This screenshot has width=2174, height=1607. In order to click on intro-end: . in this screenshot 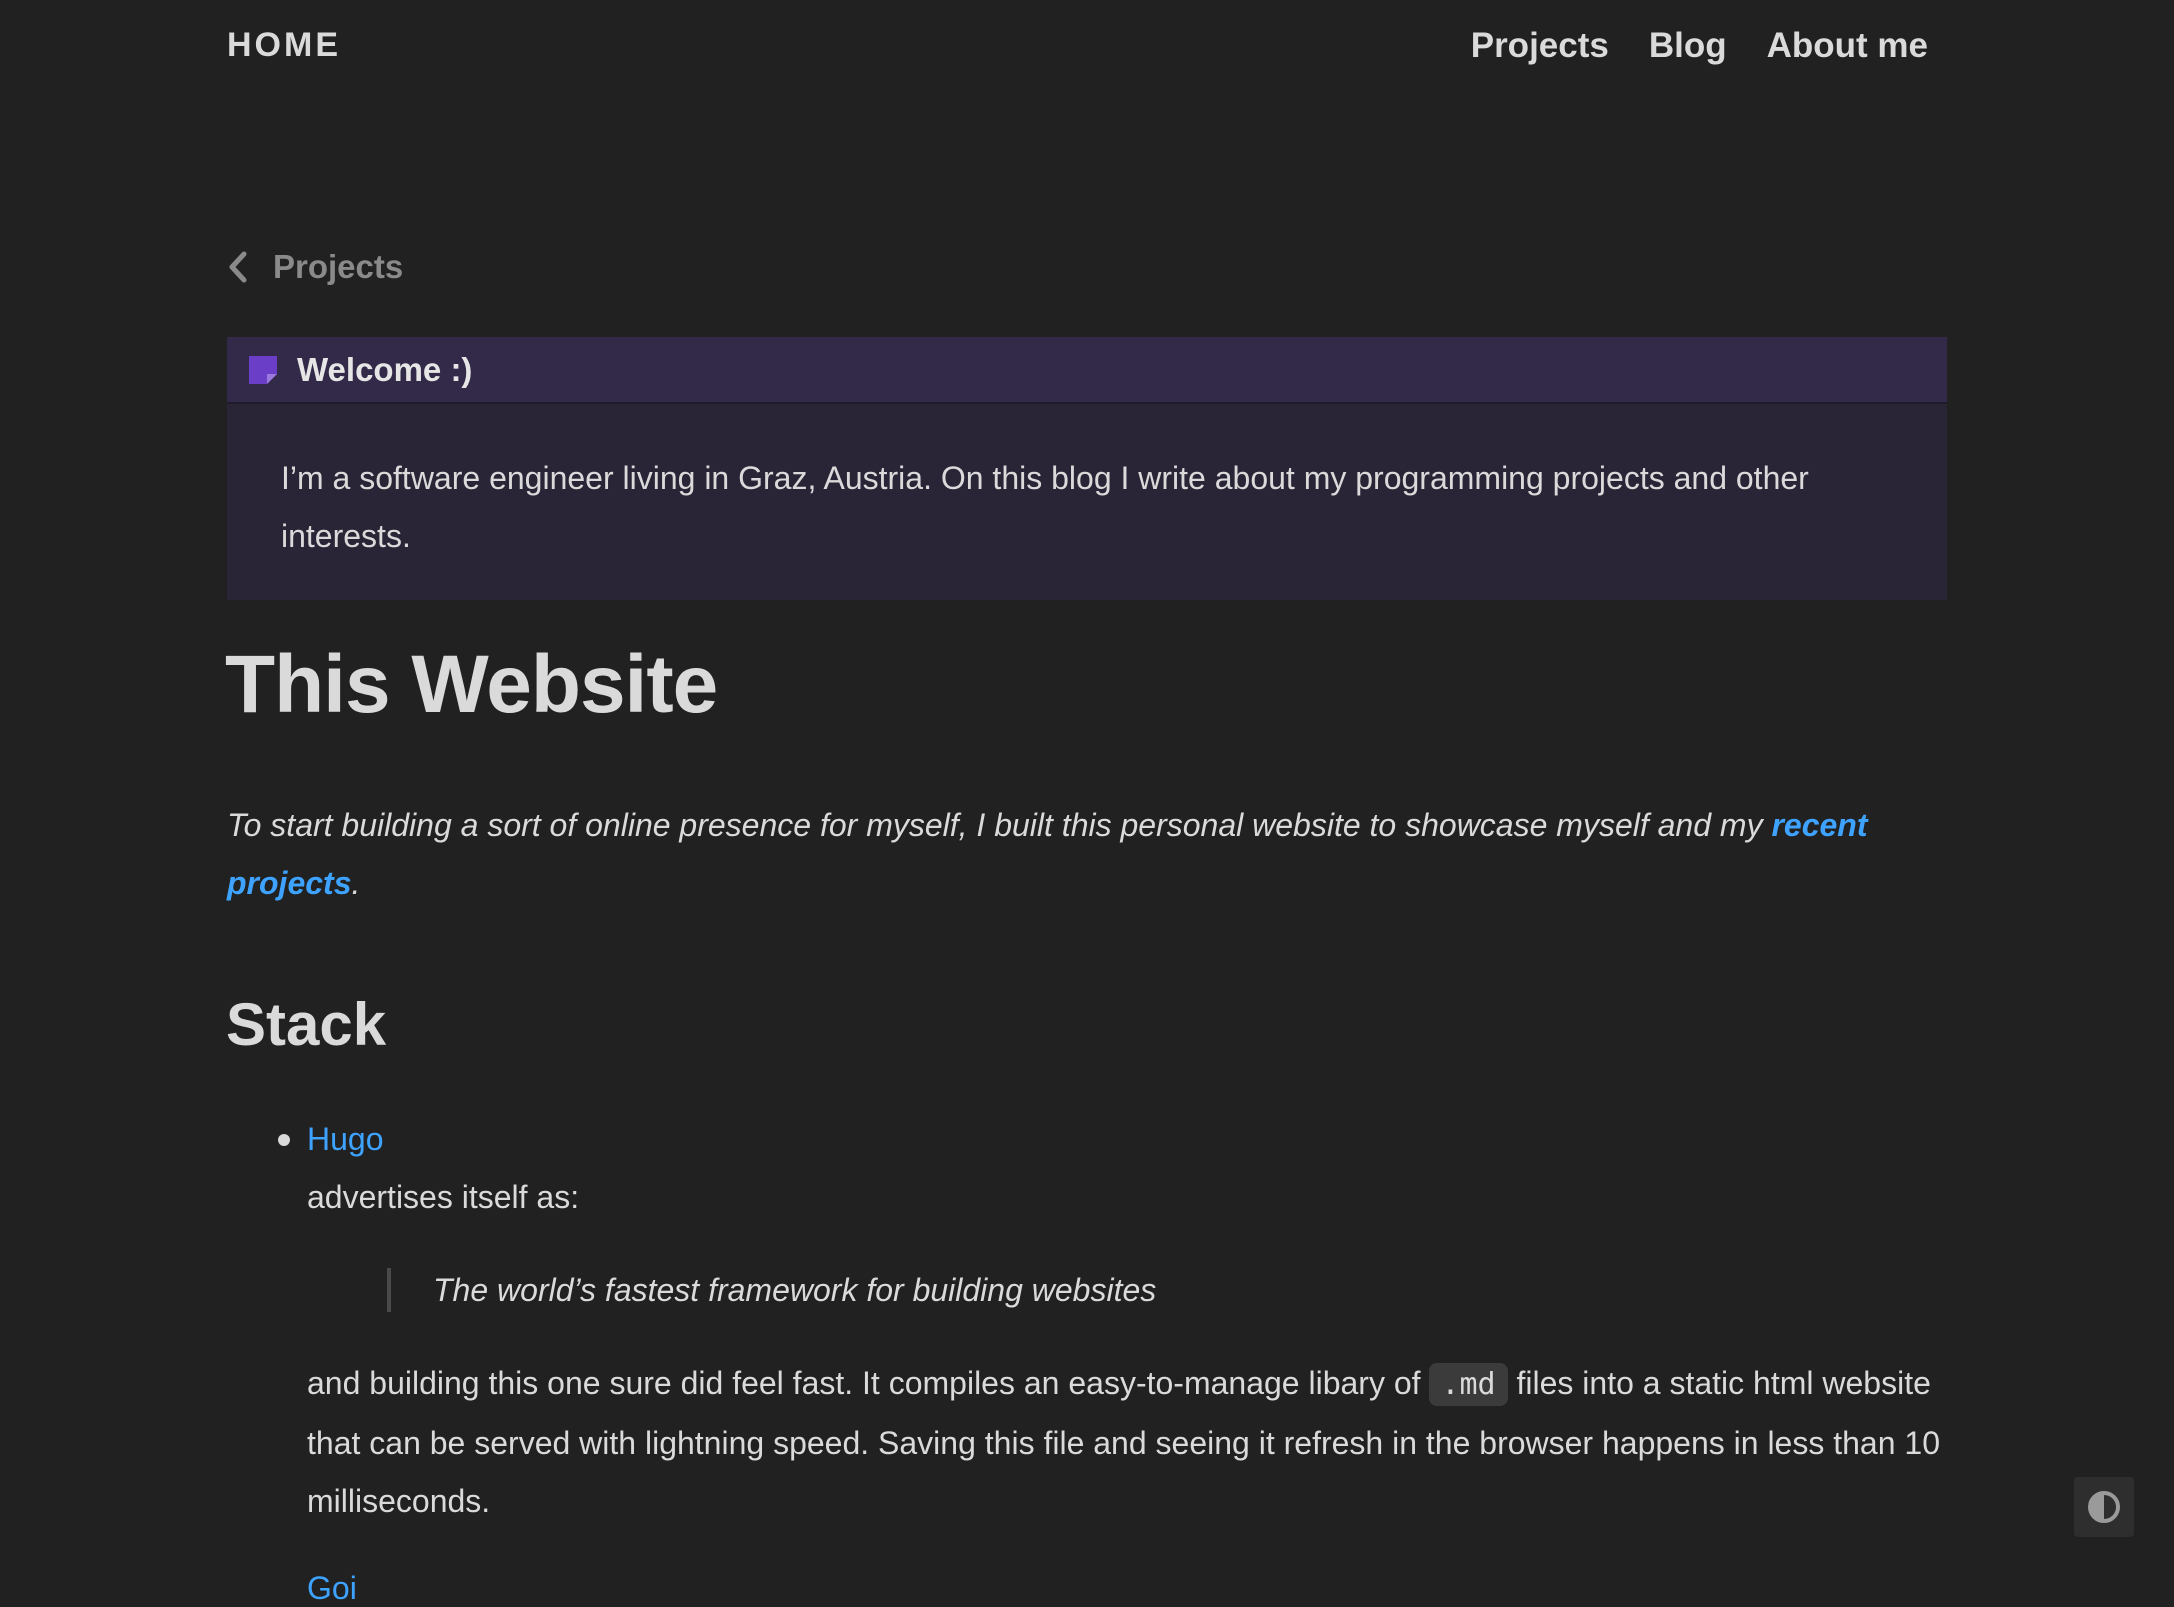, I will do `click(356, 883)`.